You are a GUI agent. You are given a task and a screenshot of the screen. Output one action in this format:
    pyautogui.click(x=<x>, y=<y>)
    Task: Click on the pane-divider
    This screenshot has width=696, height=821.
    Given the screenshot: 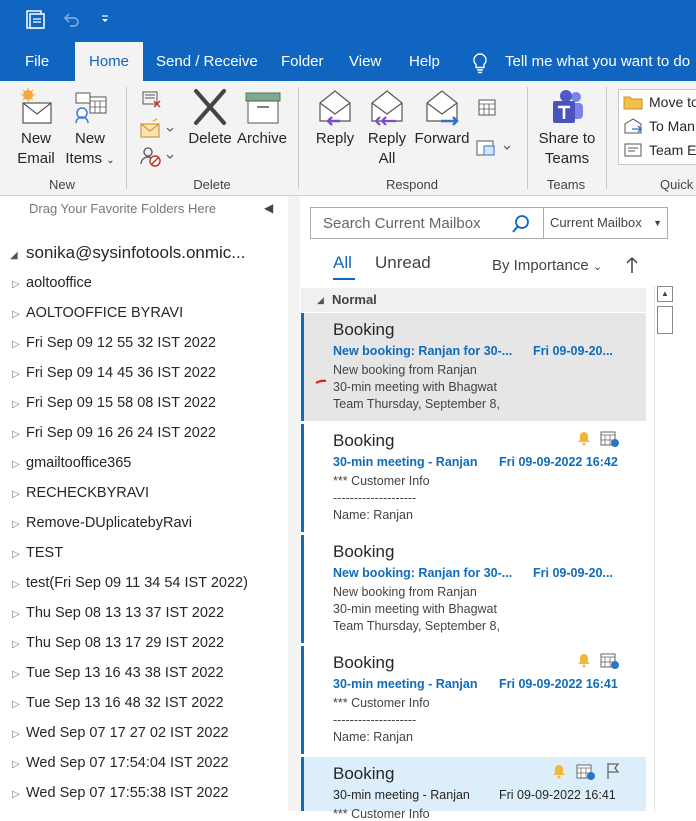 What is the action you would take?
    pyautogui.click(x=294, y=503)
    